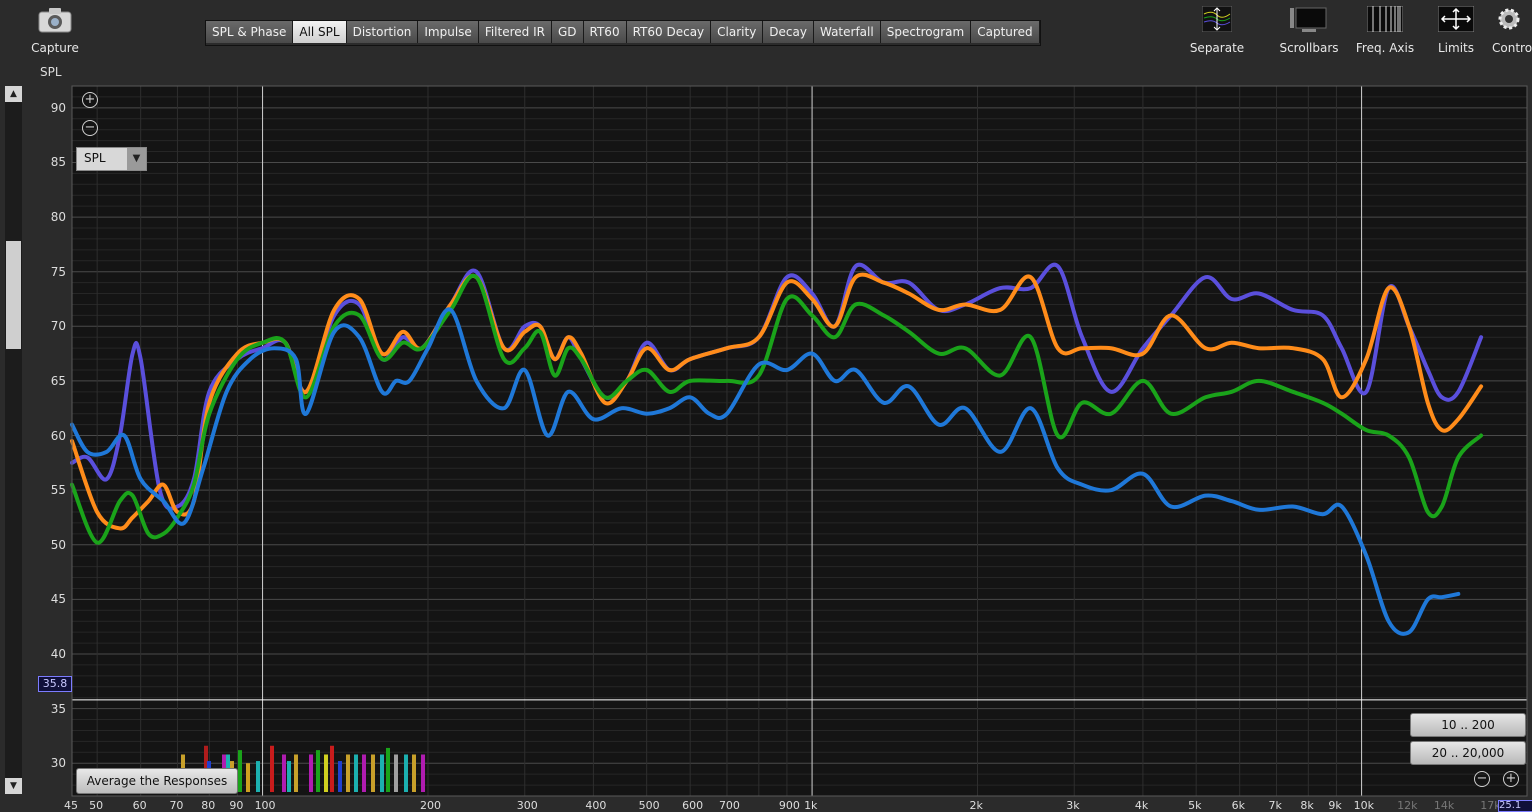 This screenshot has height=812, width=1532. What do you see at coordinates (1238, 805) in the screenshot?
I see `x-tick-label: 6k` at bounding box center [1238, 805].